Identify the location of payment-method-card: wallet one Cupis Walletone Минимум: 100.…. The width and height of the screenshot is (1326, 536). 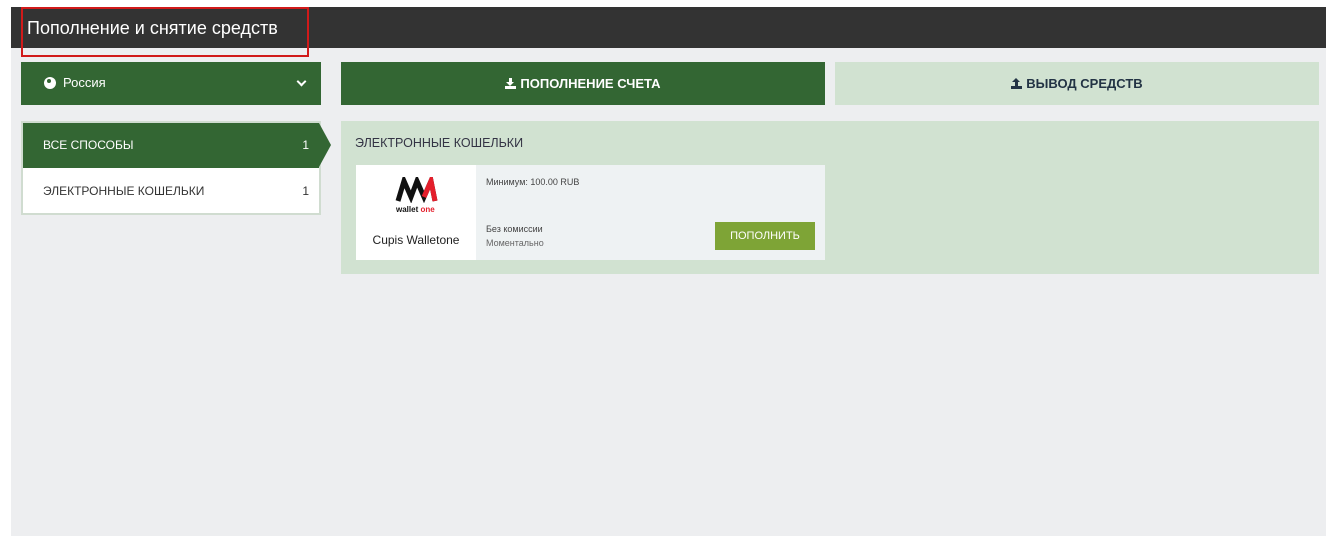
(590, 212).